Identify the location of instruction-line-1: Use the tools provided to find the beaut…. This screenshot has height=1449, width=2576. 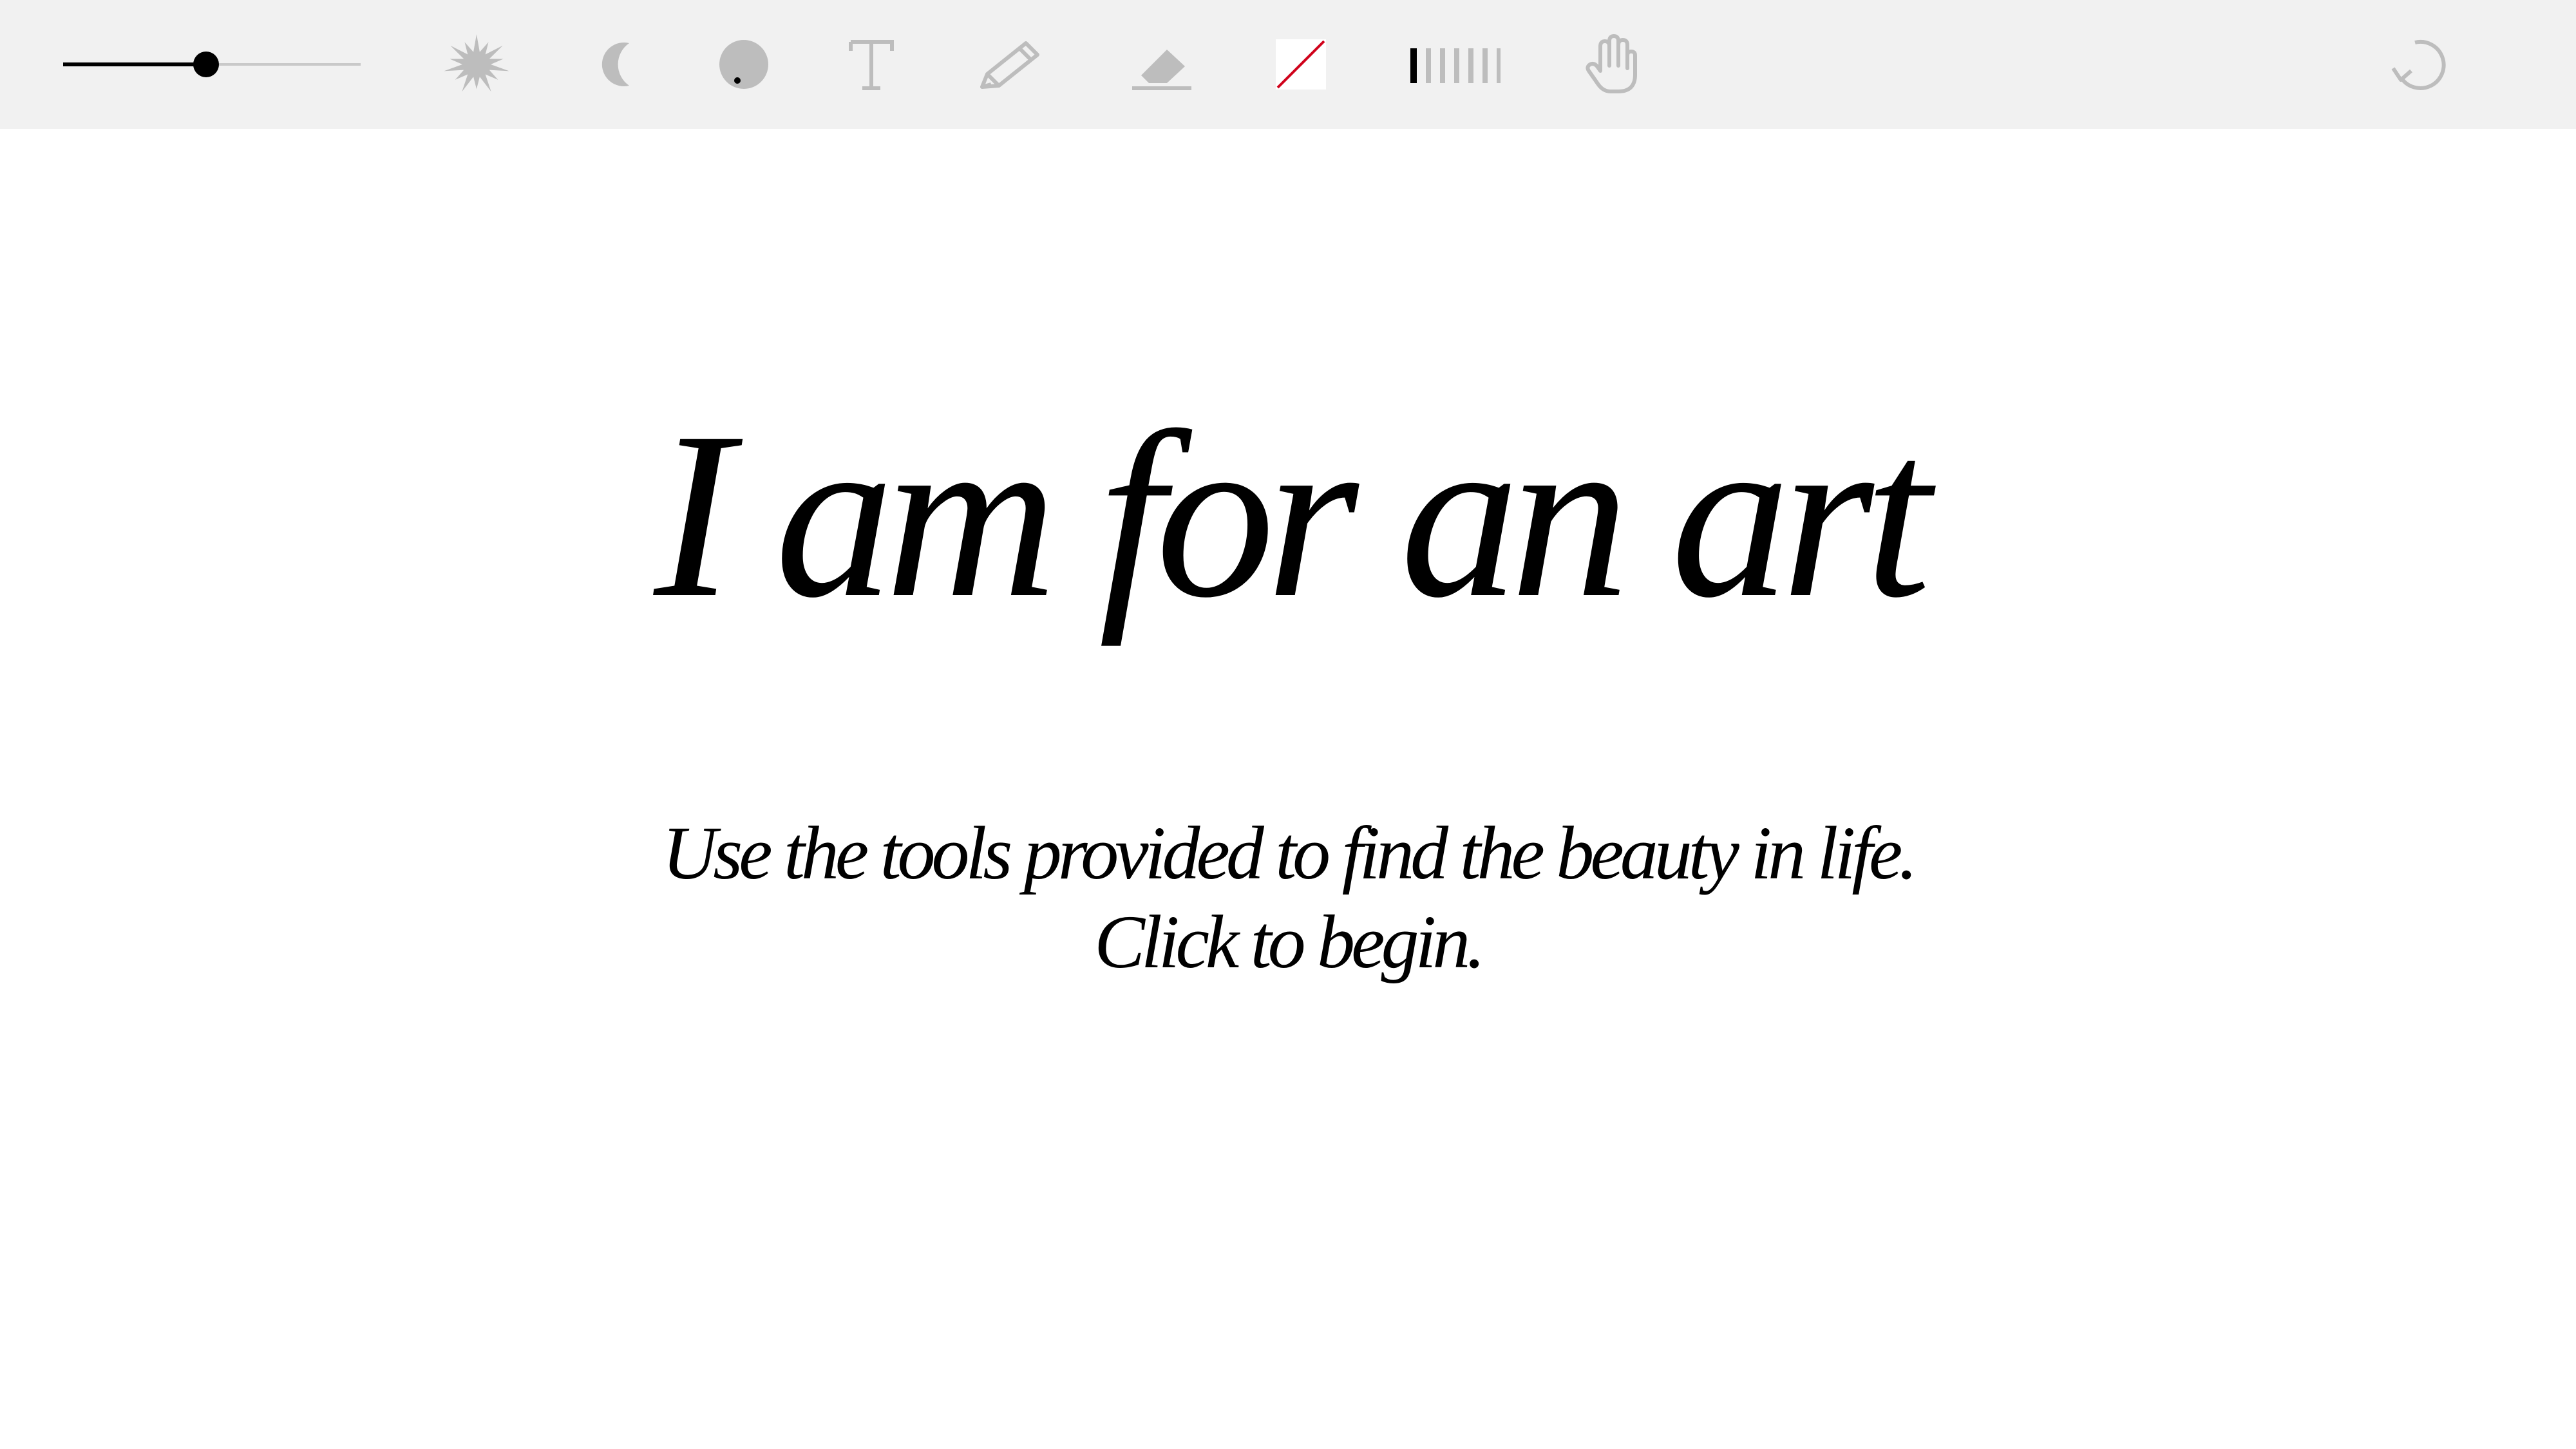
(1290, 853).